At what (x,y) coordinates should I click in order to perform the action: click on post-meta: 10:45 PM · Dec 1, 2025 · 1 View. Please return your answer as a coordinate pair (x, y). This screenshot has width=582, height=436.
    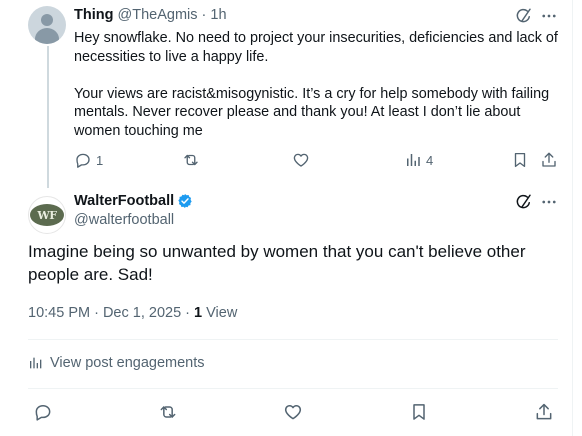
    Looking at the image, I should click on (132, 313).